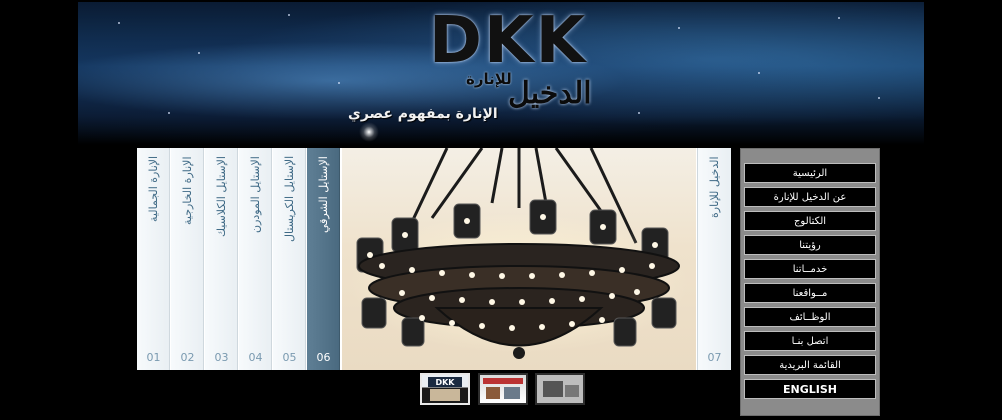 The width and height of the screenshot is (1002, 420). Describe the element at coordinates (714, 187) in the screenshot. I see `panel-label: الدخيل للإنارة` at that location.